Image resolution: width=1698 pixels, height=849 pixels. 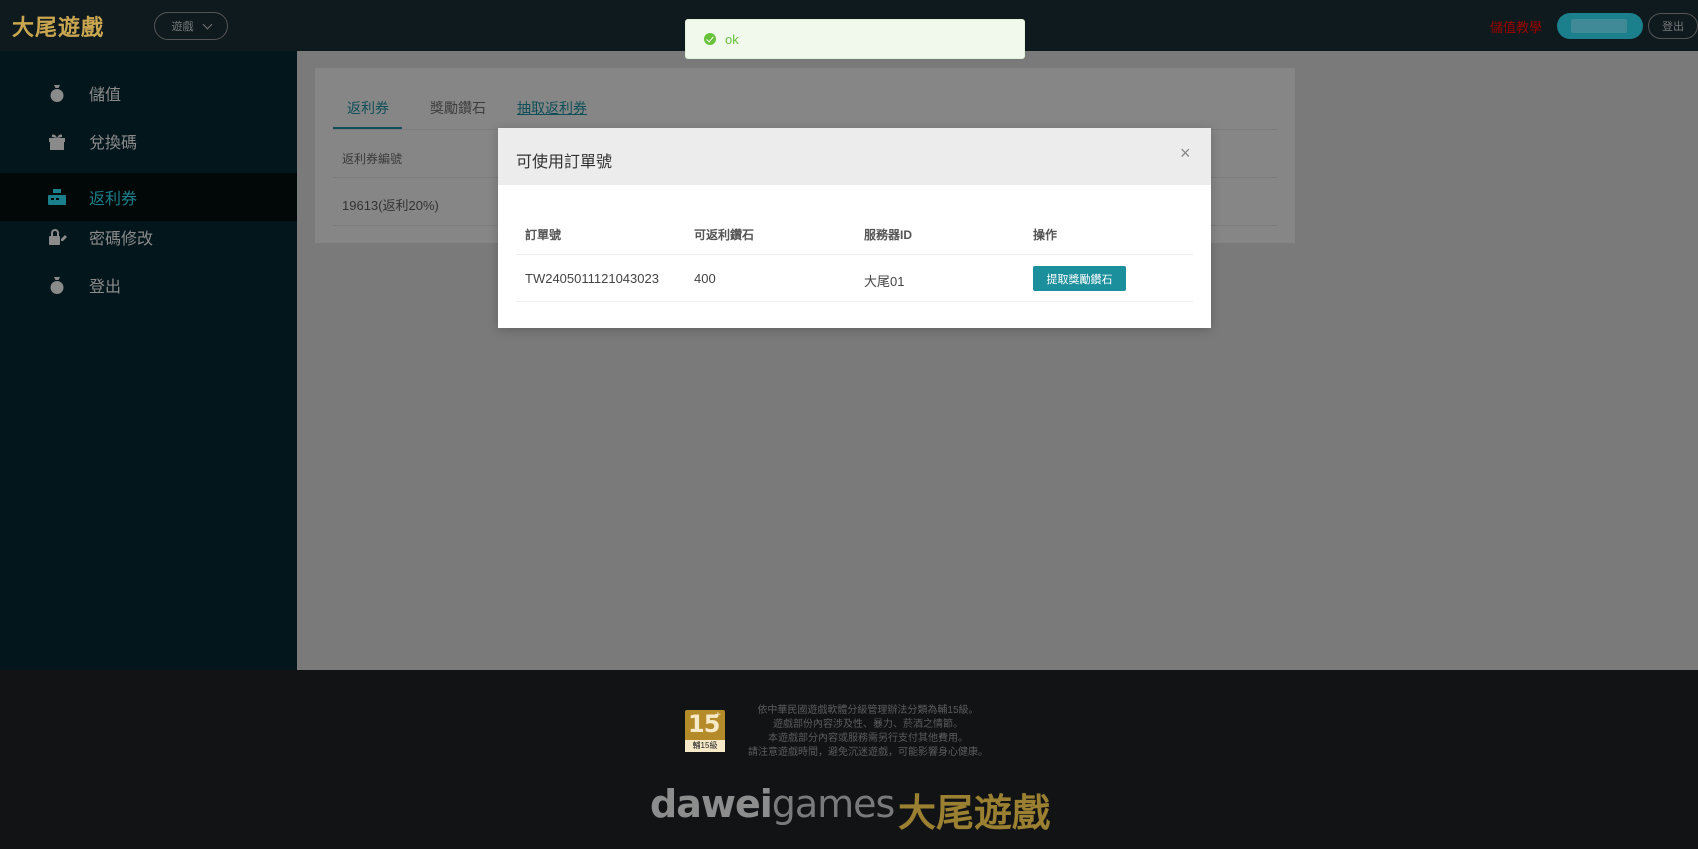 What do you see at coordinates (974, 812) in the screenshot?
I see `brand-logo-chinese: 大尾遊戲` at bounding box center [974, 812].